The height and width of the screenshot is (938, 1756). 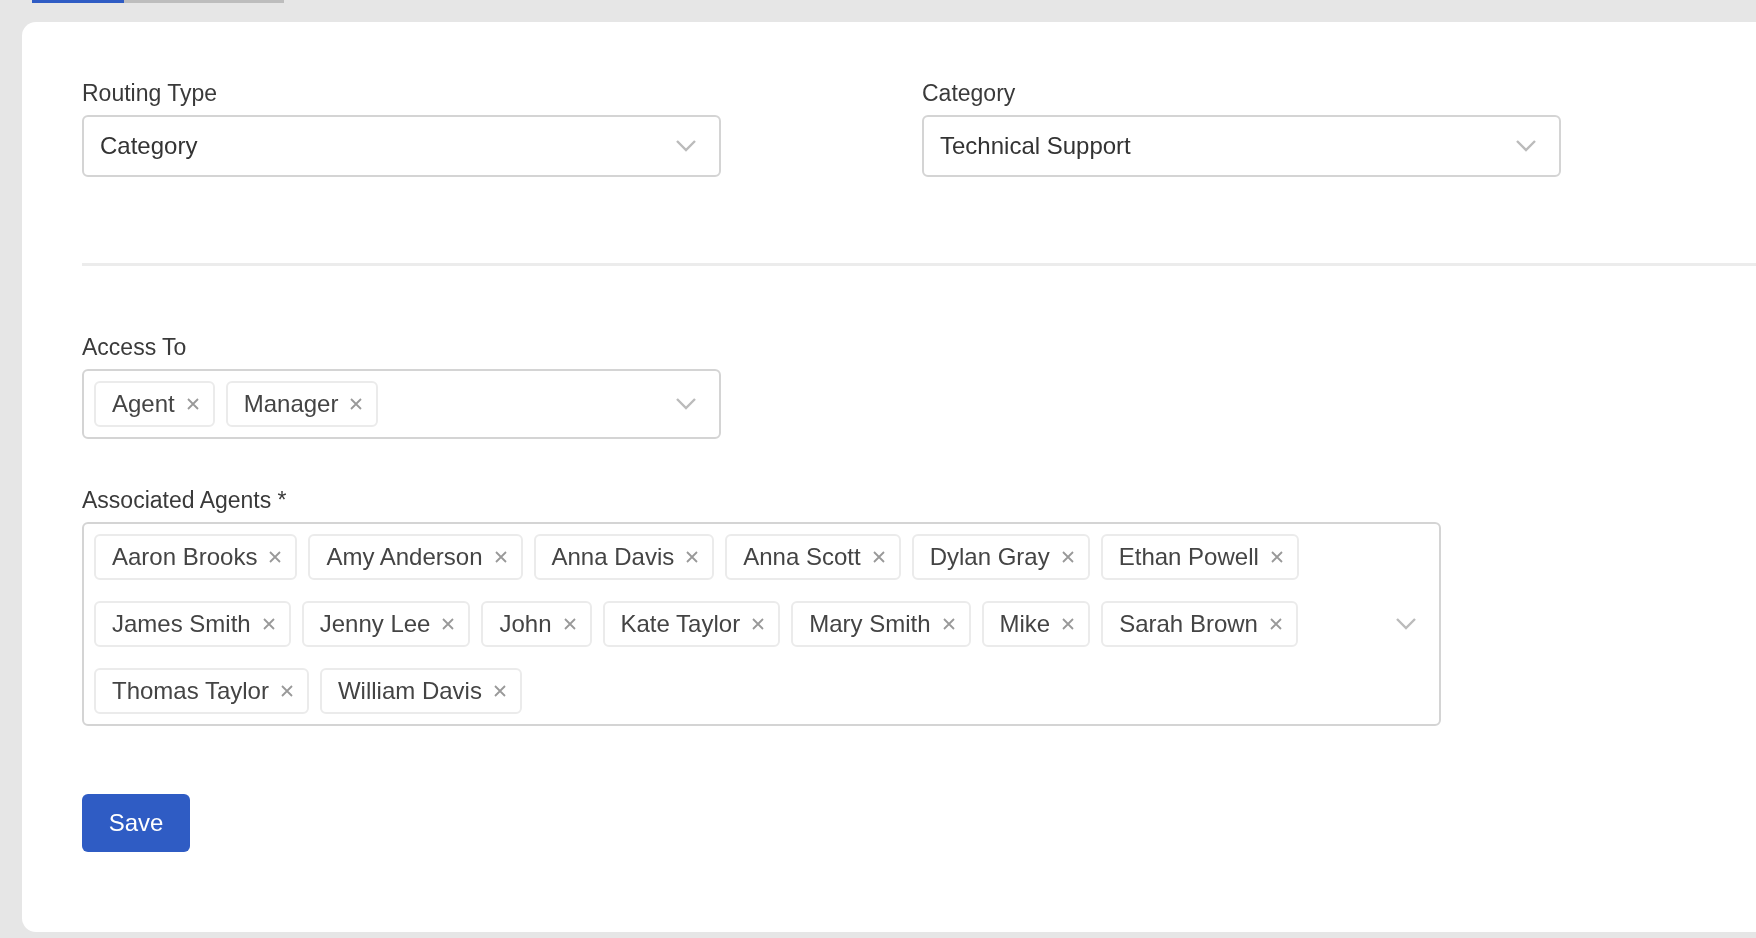 I want to click on tag-label: Mike, so click(x=1025, y=624).